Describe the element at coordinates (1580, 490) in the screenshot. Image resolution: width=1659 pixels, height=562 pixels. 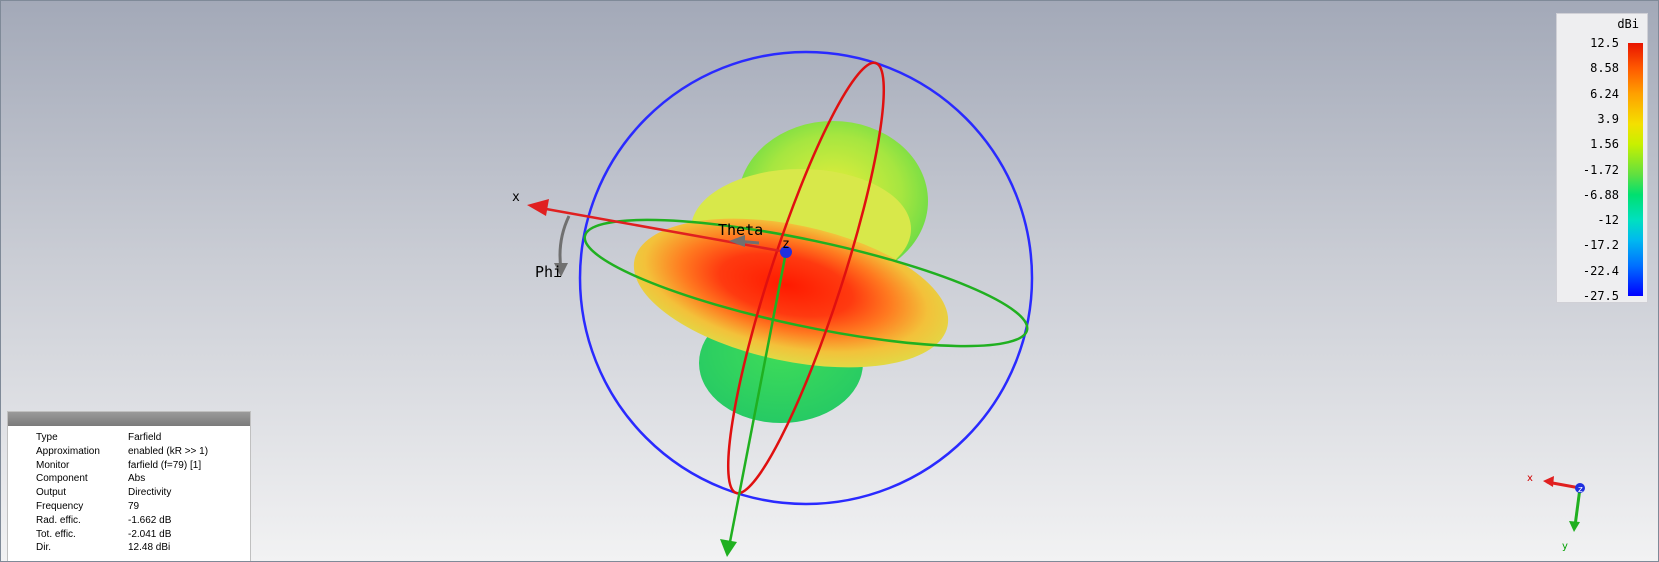
I see `mini-z-label: z` at that location.